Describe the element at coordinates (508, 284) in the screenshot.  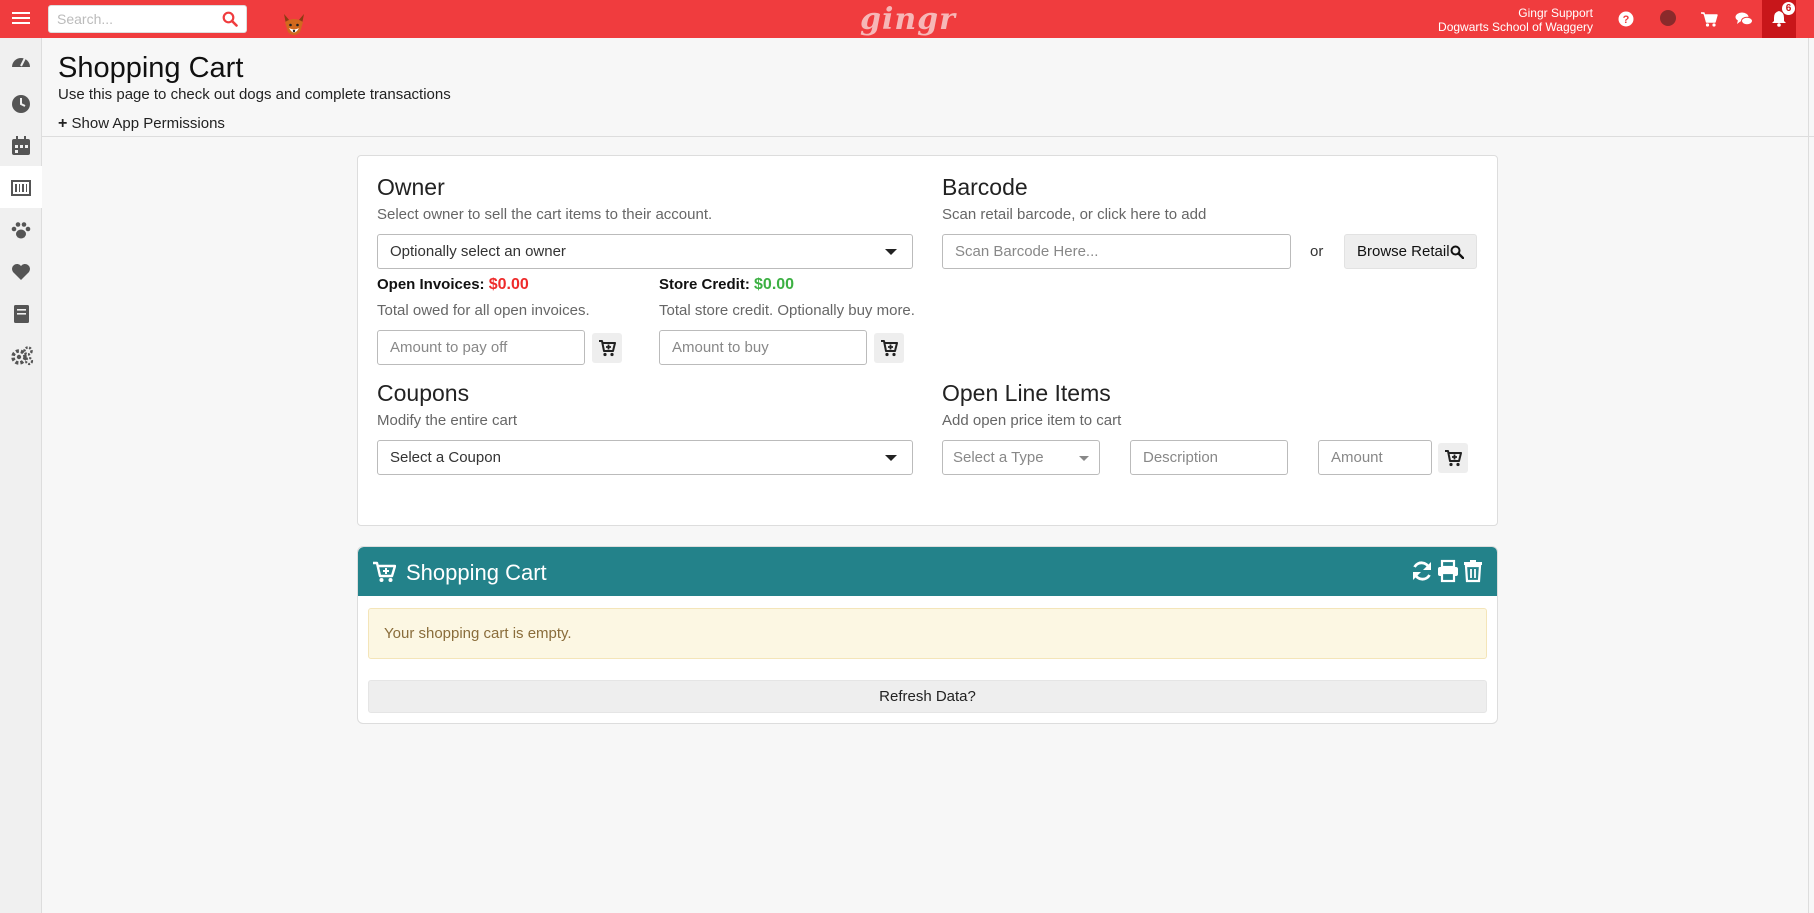
I see `open-invoices-value: $0.00` at that location.